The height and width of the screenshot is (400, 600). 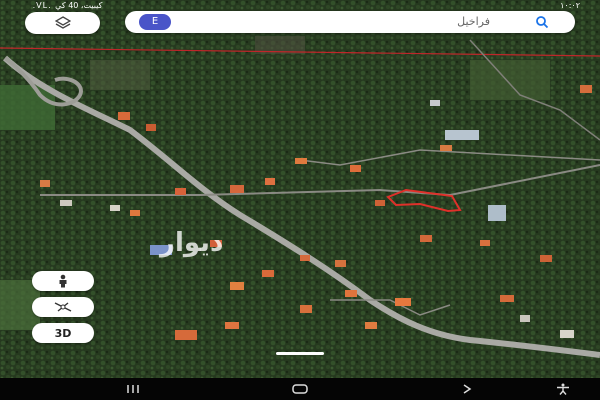 I want to click on back-icon, so click(x=467, y=389).